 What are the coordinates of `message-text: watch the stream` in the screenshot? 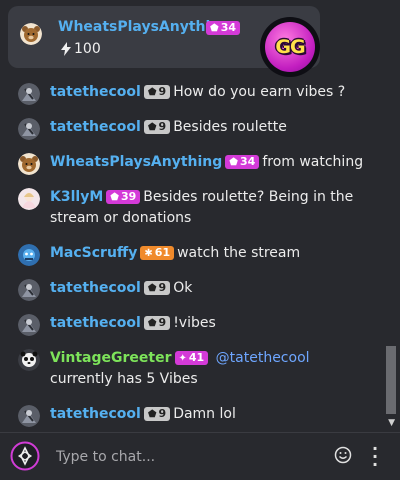 It's located at (239, 253).